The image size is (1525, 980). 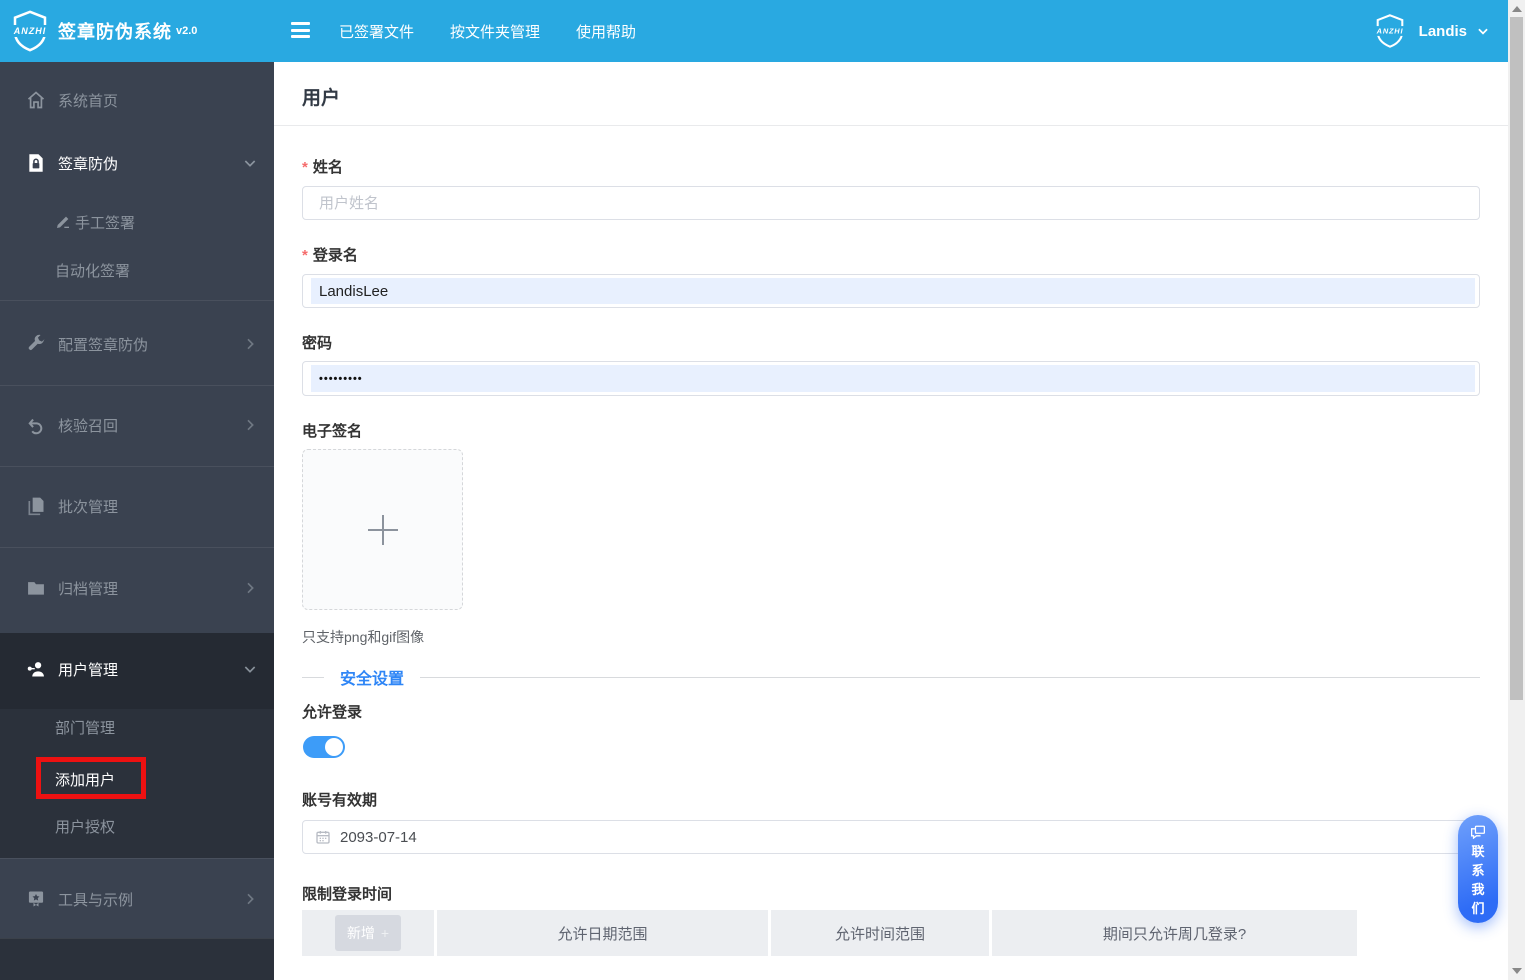 I want to click on toggle-knob, so click(x=334, y=747).